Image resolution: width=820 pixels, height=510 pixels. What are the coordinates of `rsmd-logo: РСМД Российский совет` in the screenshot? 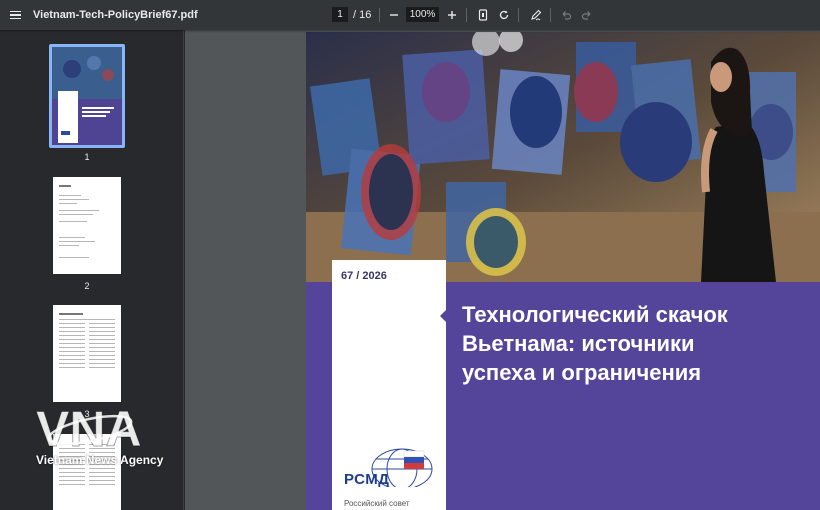 It's located at (390, 478).